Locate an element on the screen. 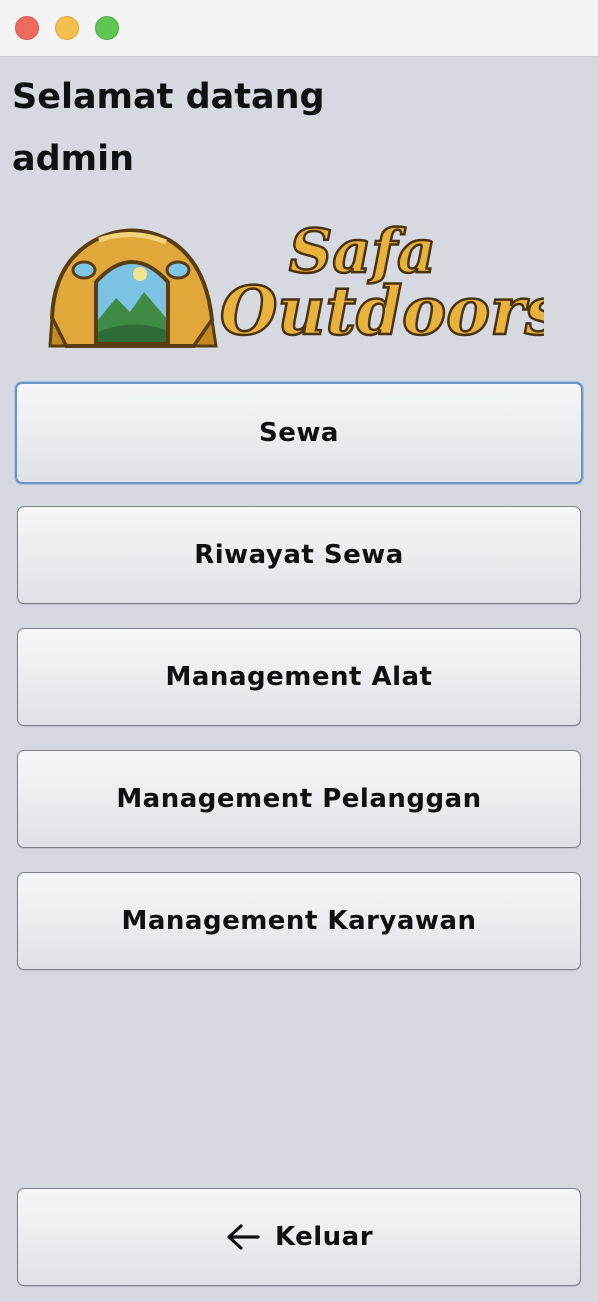 The image size is (598, 1302). logo-text-line2: Outdoors is located at coordinates (382, 311).